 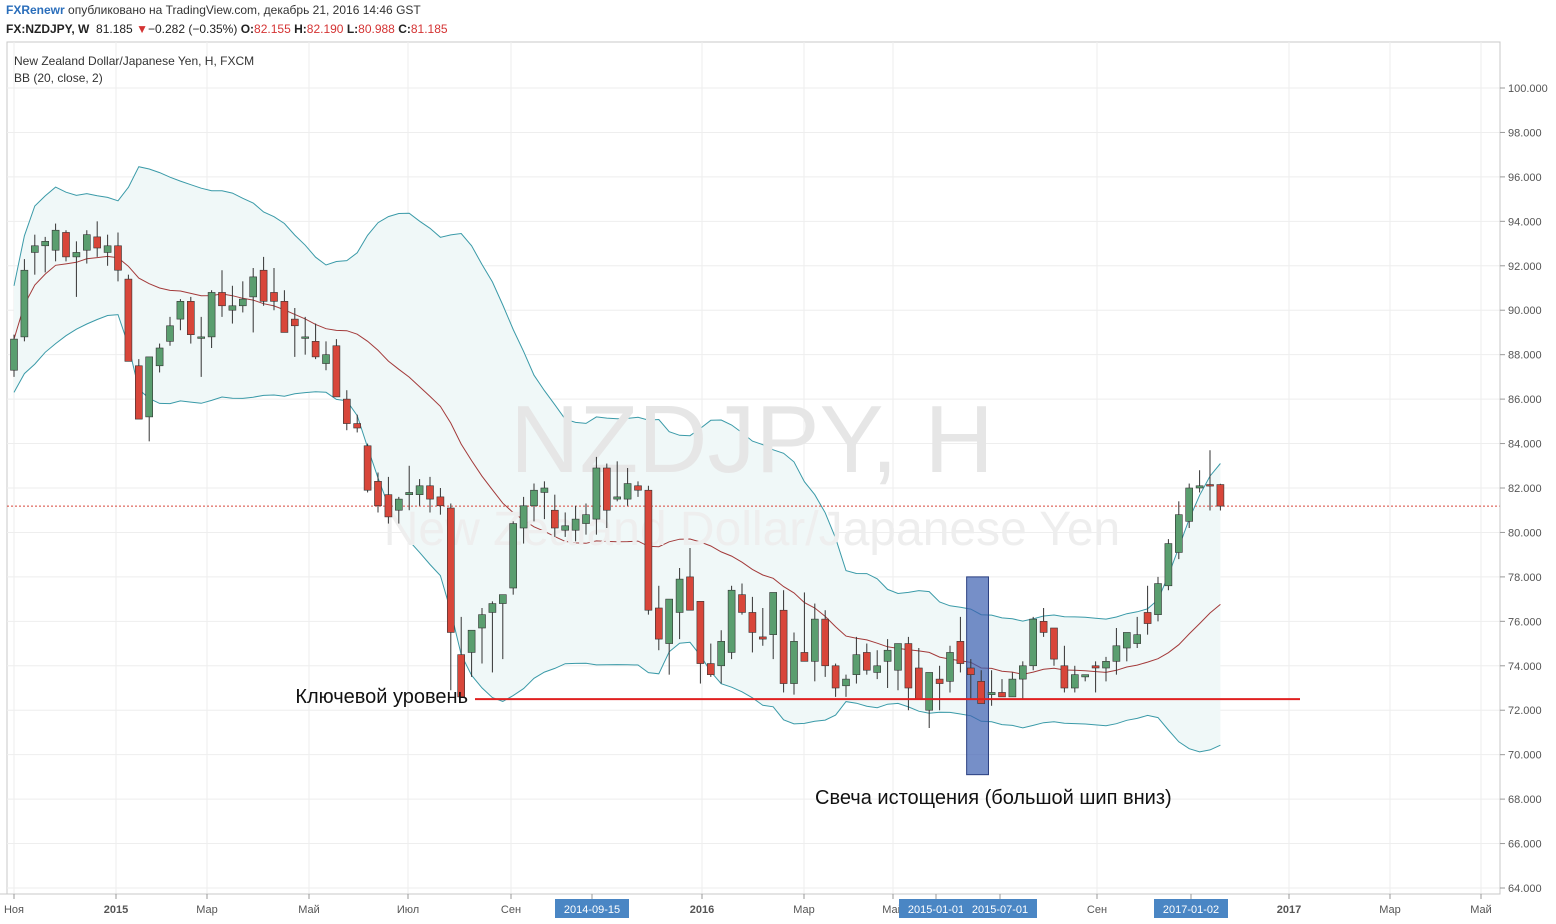 I want to click on price-tick-label: 74.000, so click(x=1525, y=667).